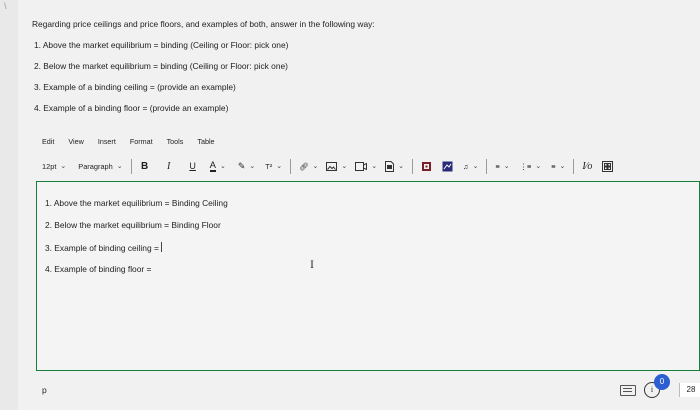 This screenshot has width=700, height=410. I want to click on plugin-button, so click(426, 166).